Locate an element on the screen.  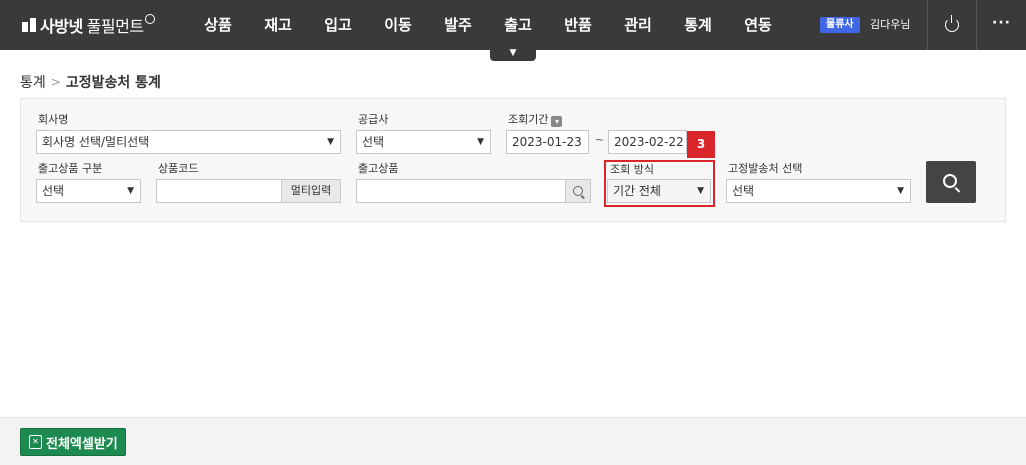
main-menu: 상품 재고 입고 이동 발주 출고 반품 관리 통계 연동 is located at coordinates (488, 25).